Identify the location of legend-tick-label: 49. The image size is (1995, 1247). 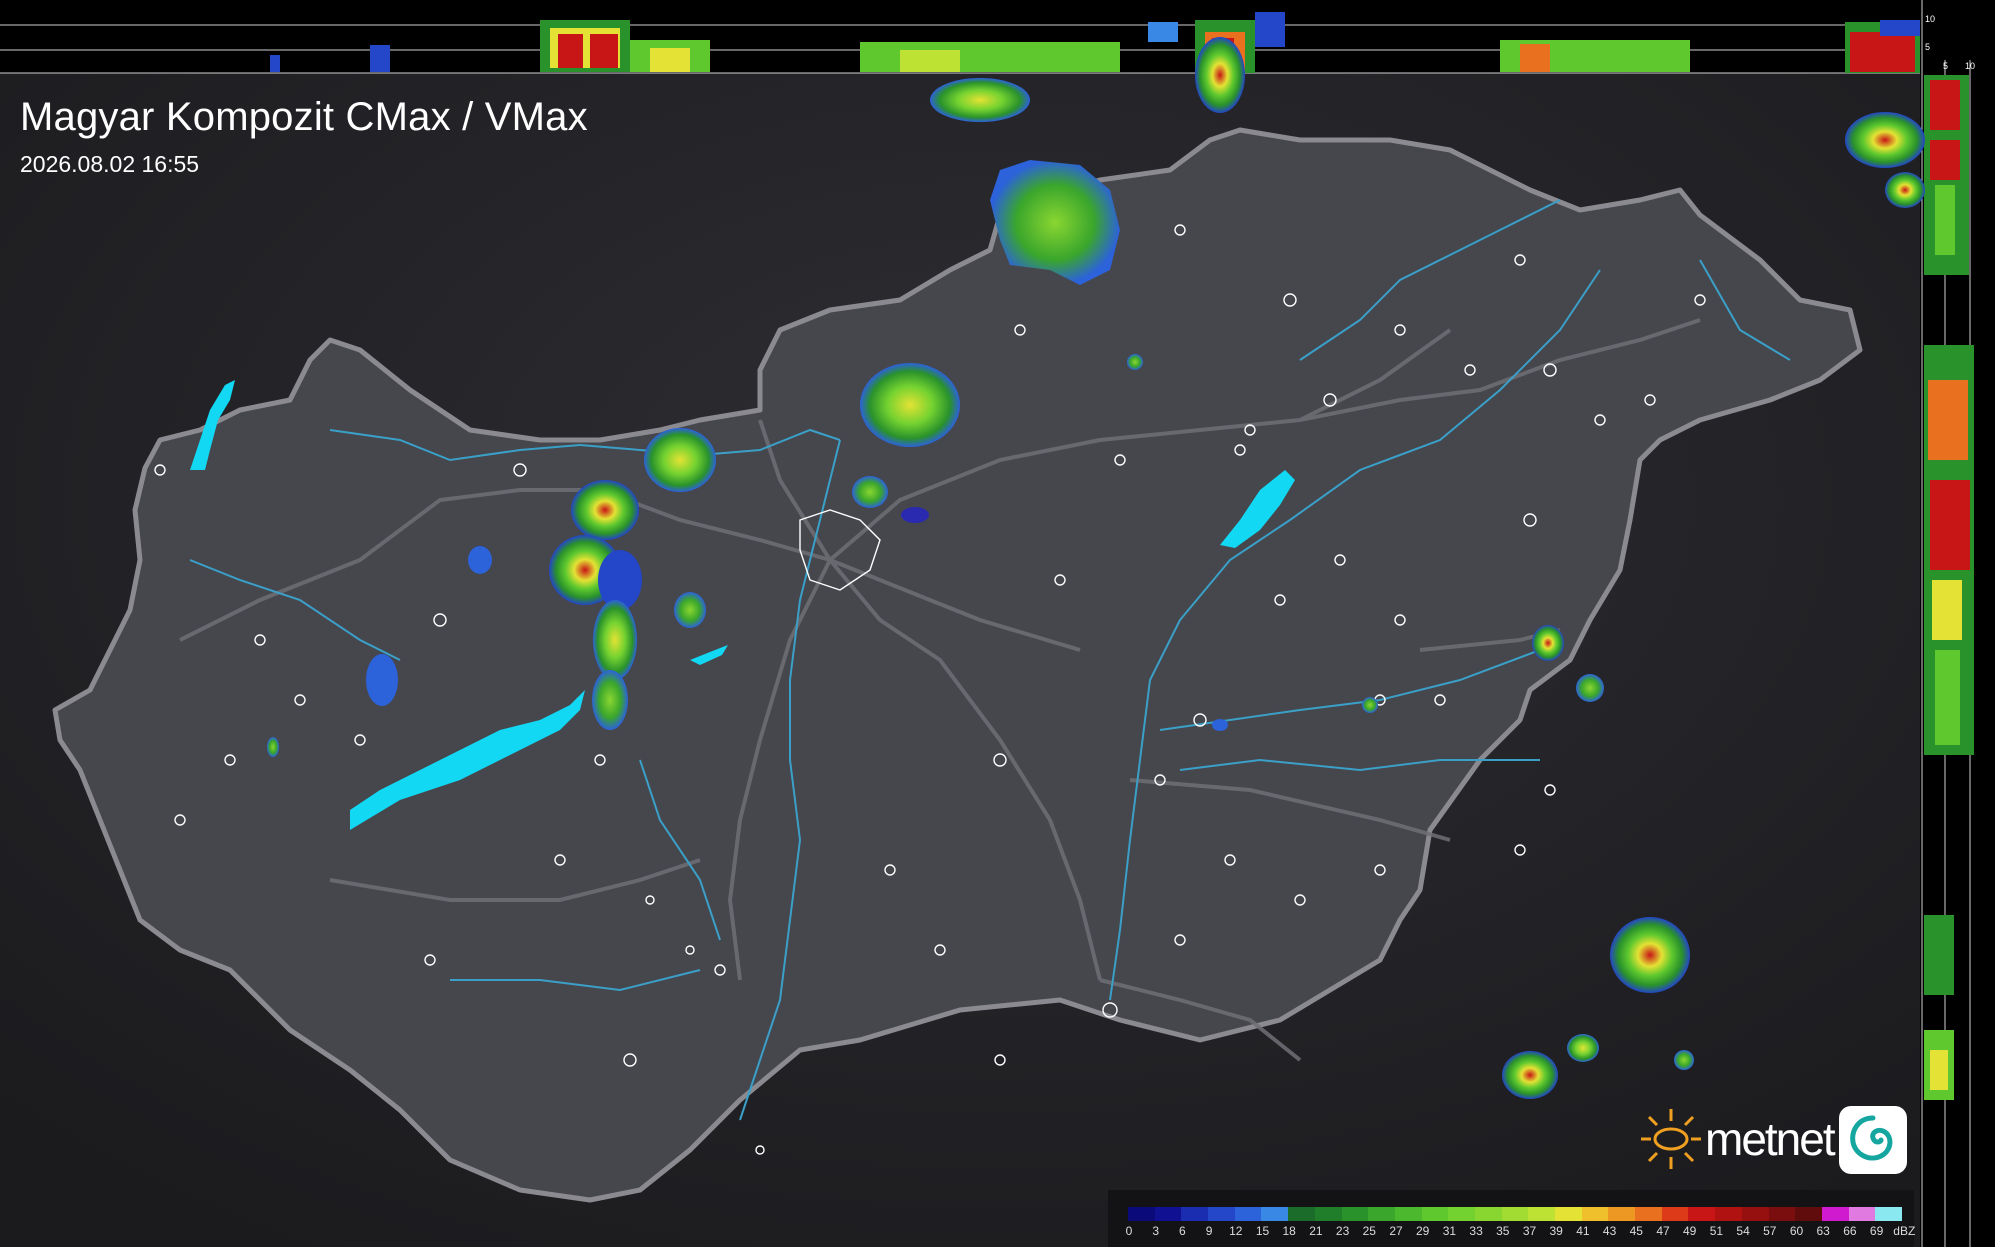
(1690, 1231).